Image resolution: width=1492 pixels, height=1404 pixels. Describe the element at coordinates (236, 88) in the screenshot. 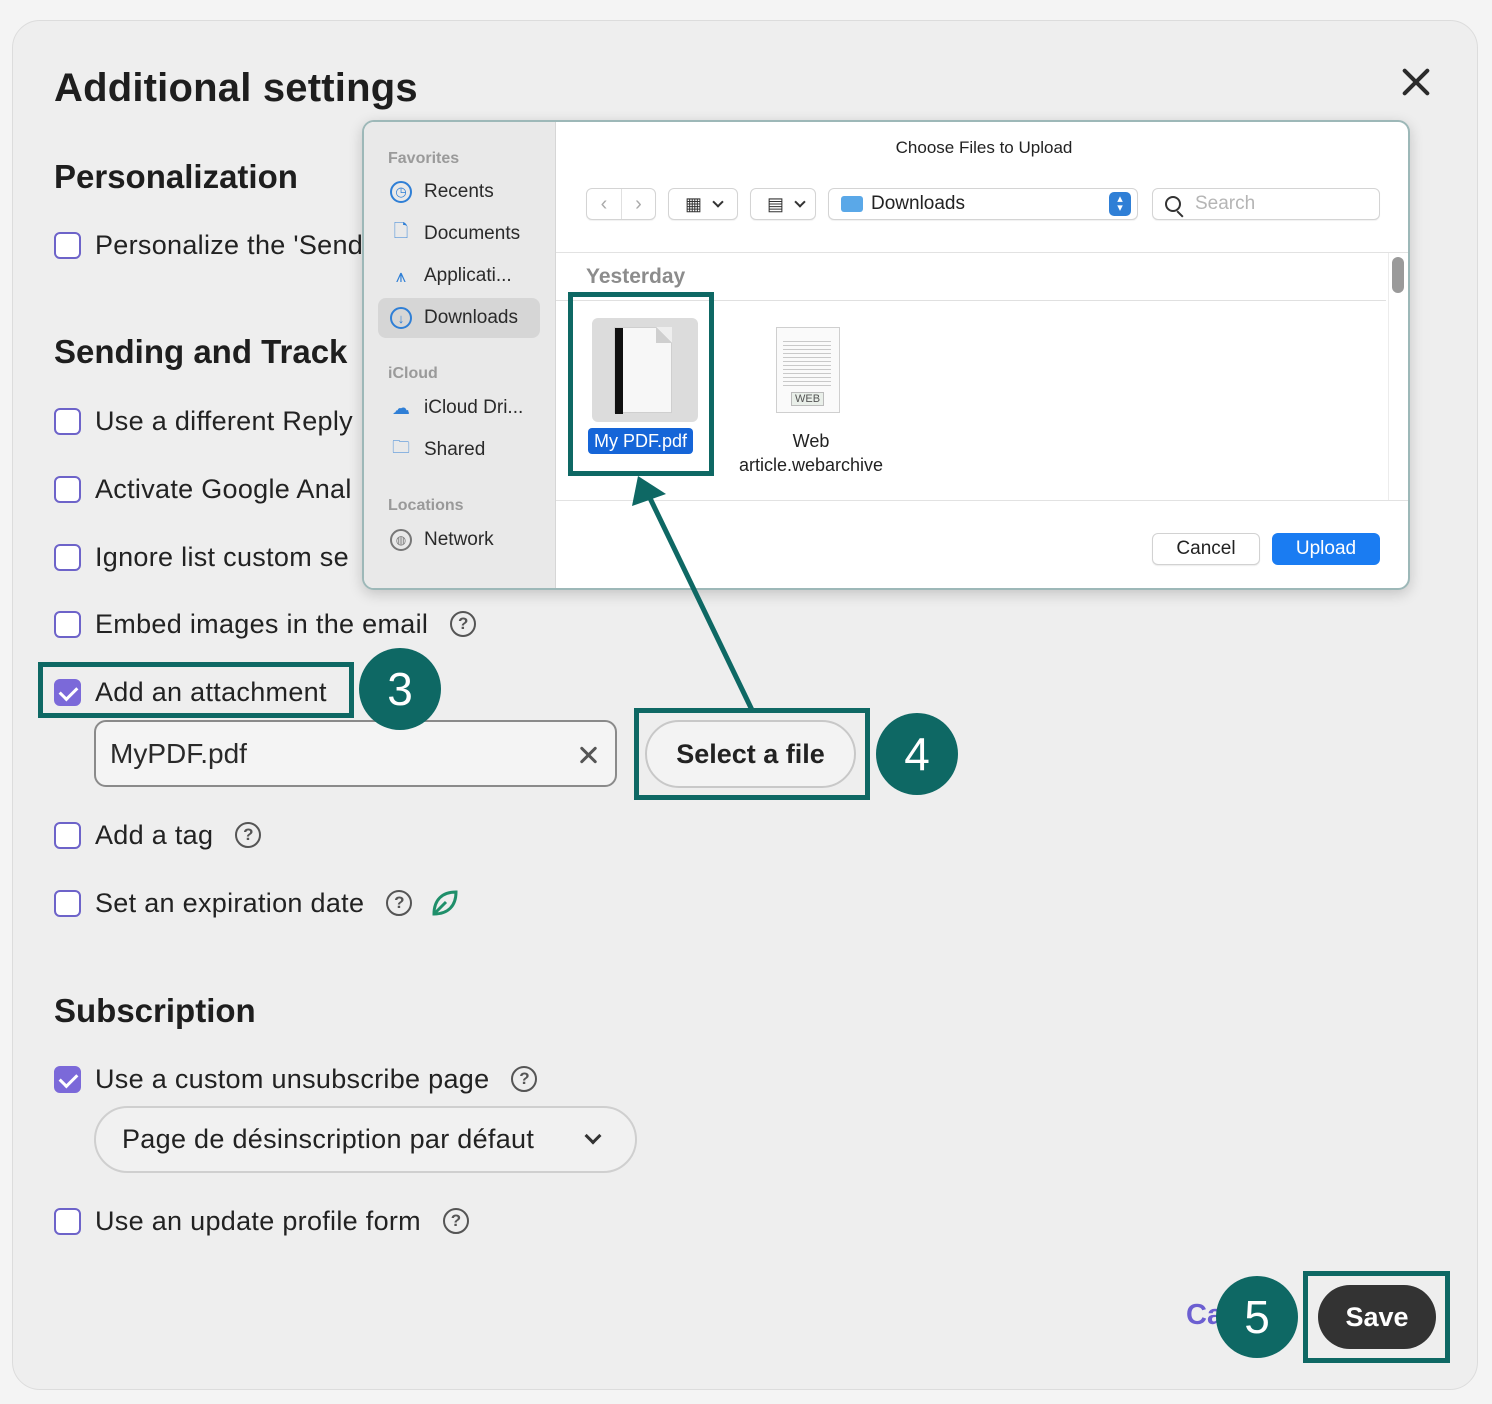

I see `modal-title: Additional settings` at that location.